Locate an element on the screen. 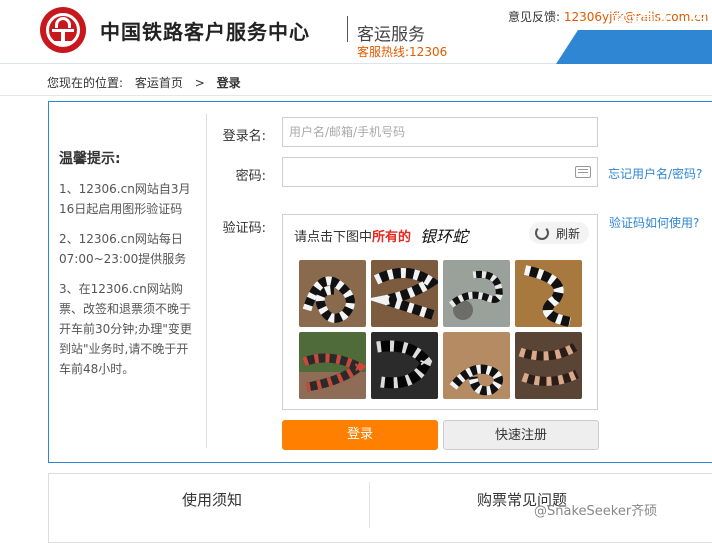  feedback: 意见反馈: 12306yjfk@rails.com.cn is located at coordinates (608, 16).